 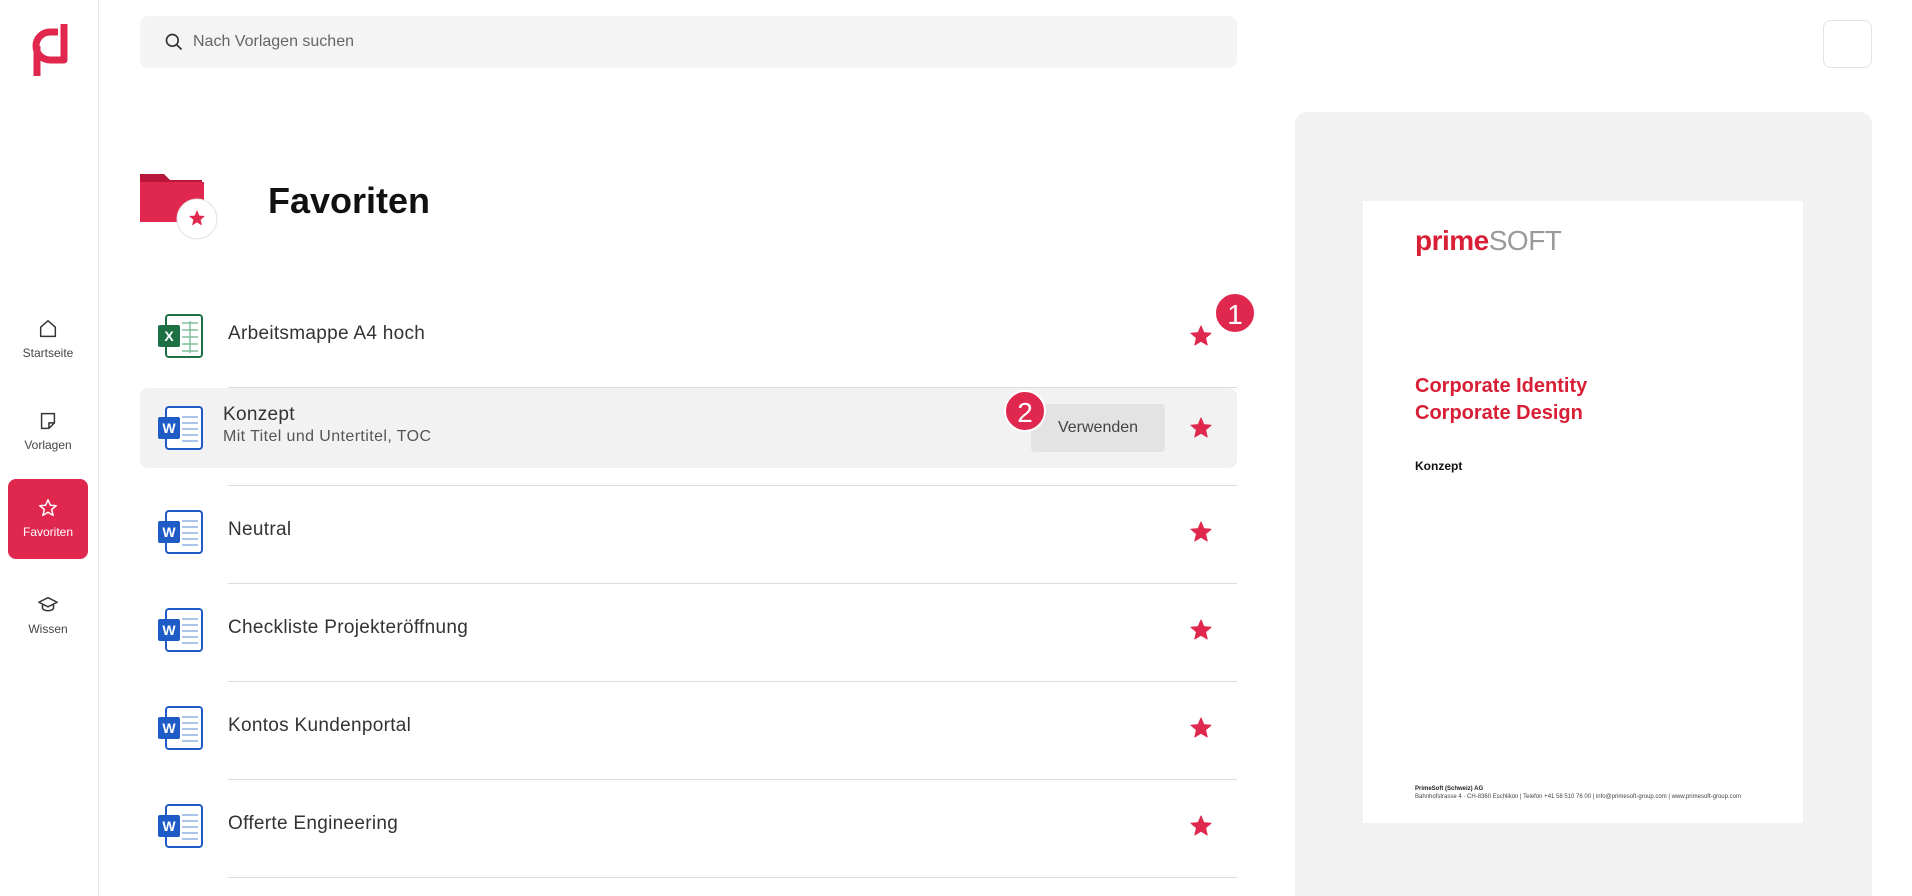 I want to click on graduation-cap-icon, so click(x=48, y=604).